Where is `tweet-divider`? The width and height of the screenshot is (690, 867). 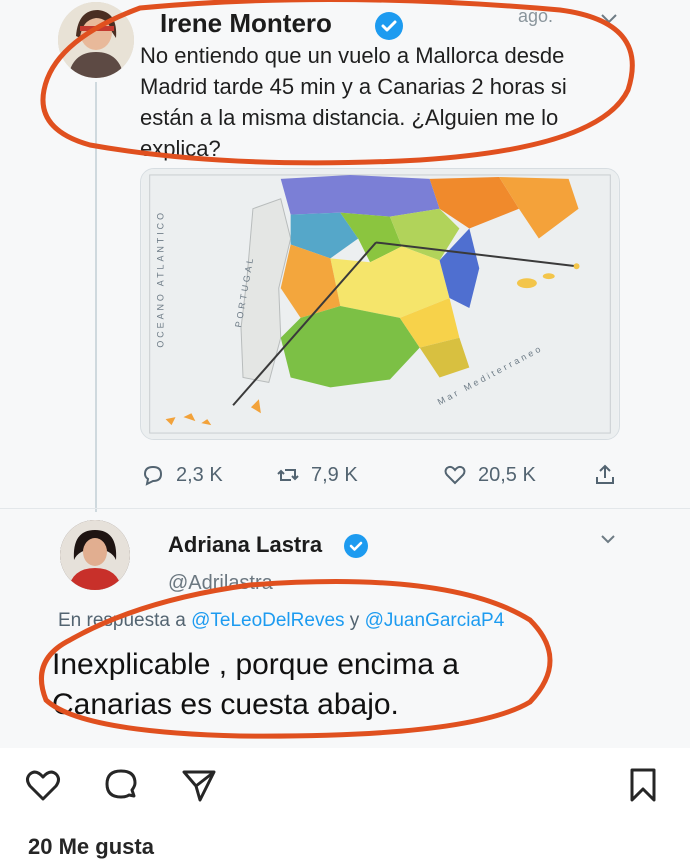 tweet-divider is located at coordinates (345, 508).